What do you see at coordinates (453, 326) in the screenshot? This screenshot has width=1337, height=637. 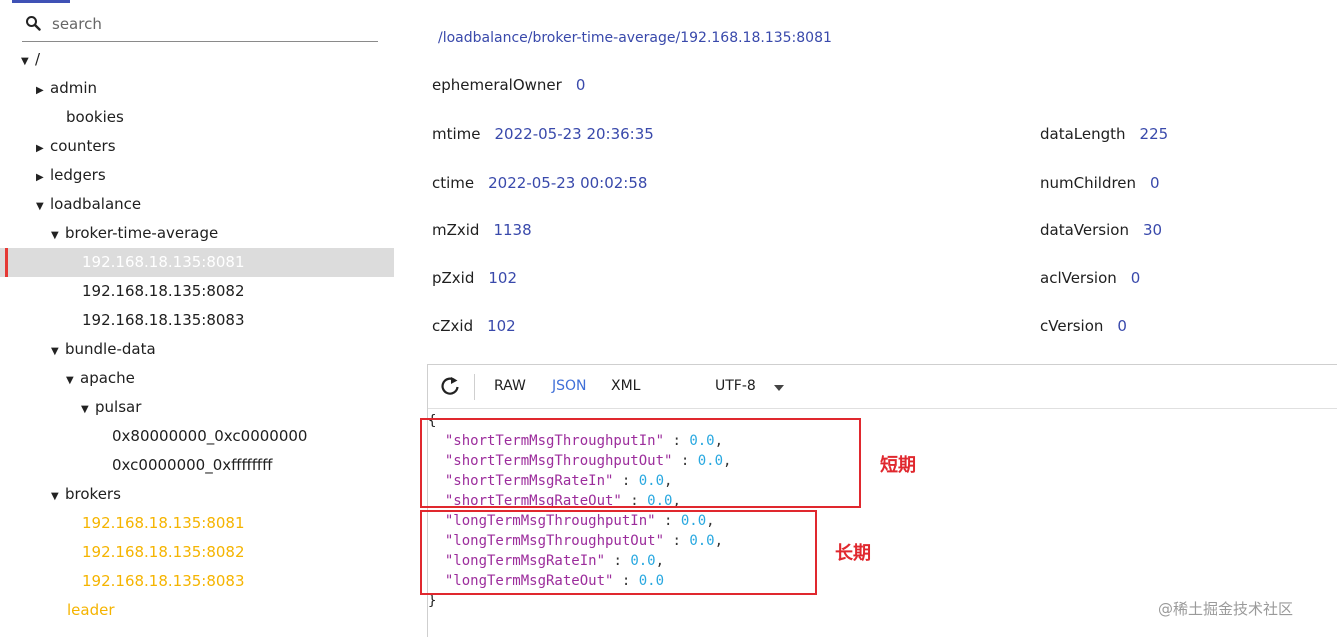 I see `stat-key: cZxid` at bounding box center [453, 326].